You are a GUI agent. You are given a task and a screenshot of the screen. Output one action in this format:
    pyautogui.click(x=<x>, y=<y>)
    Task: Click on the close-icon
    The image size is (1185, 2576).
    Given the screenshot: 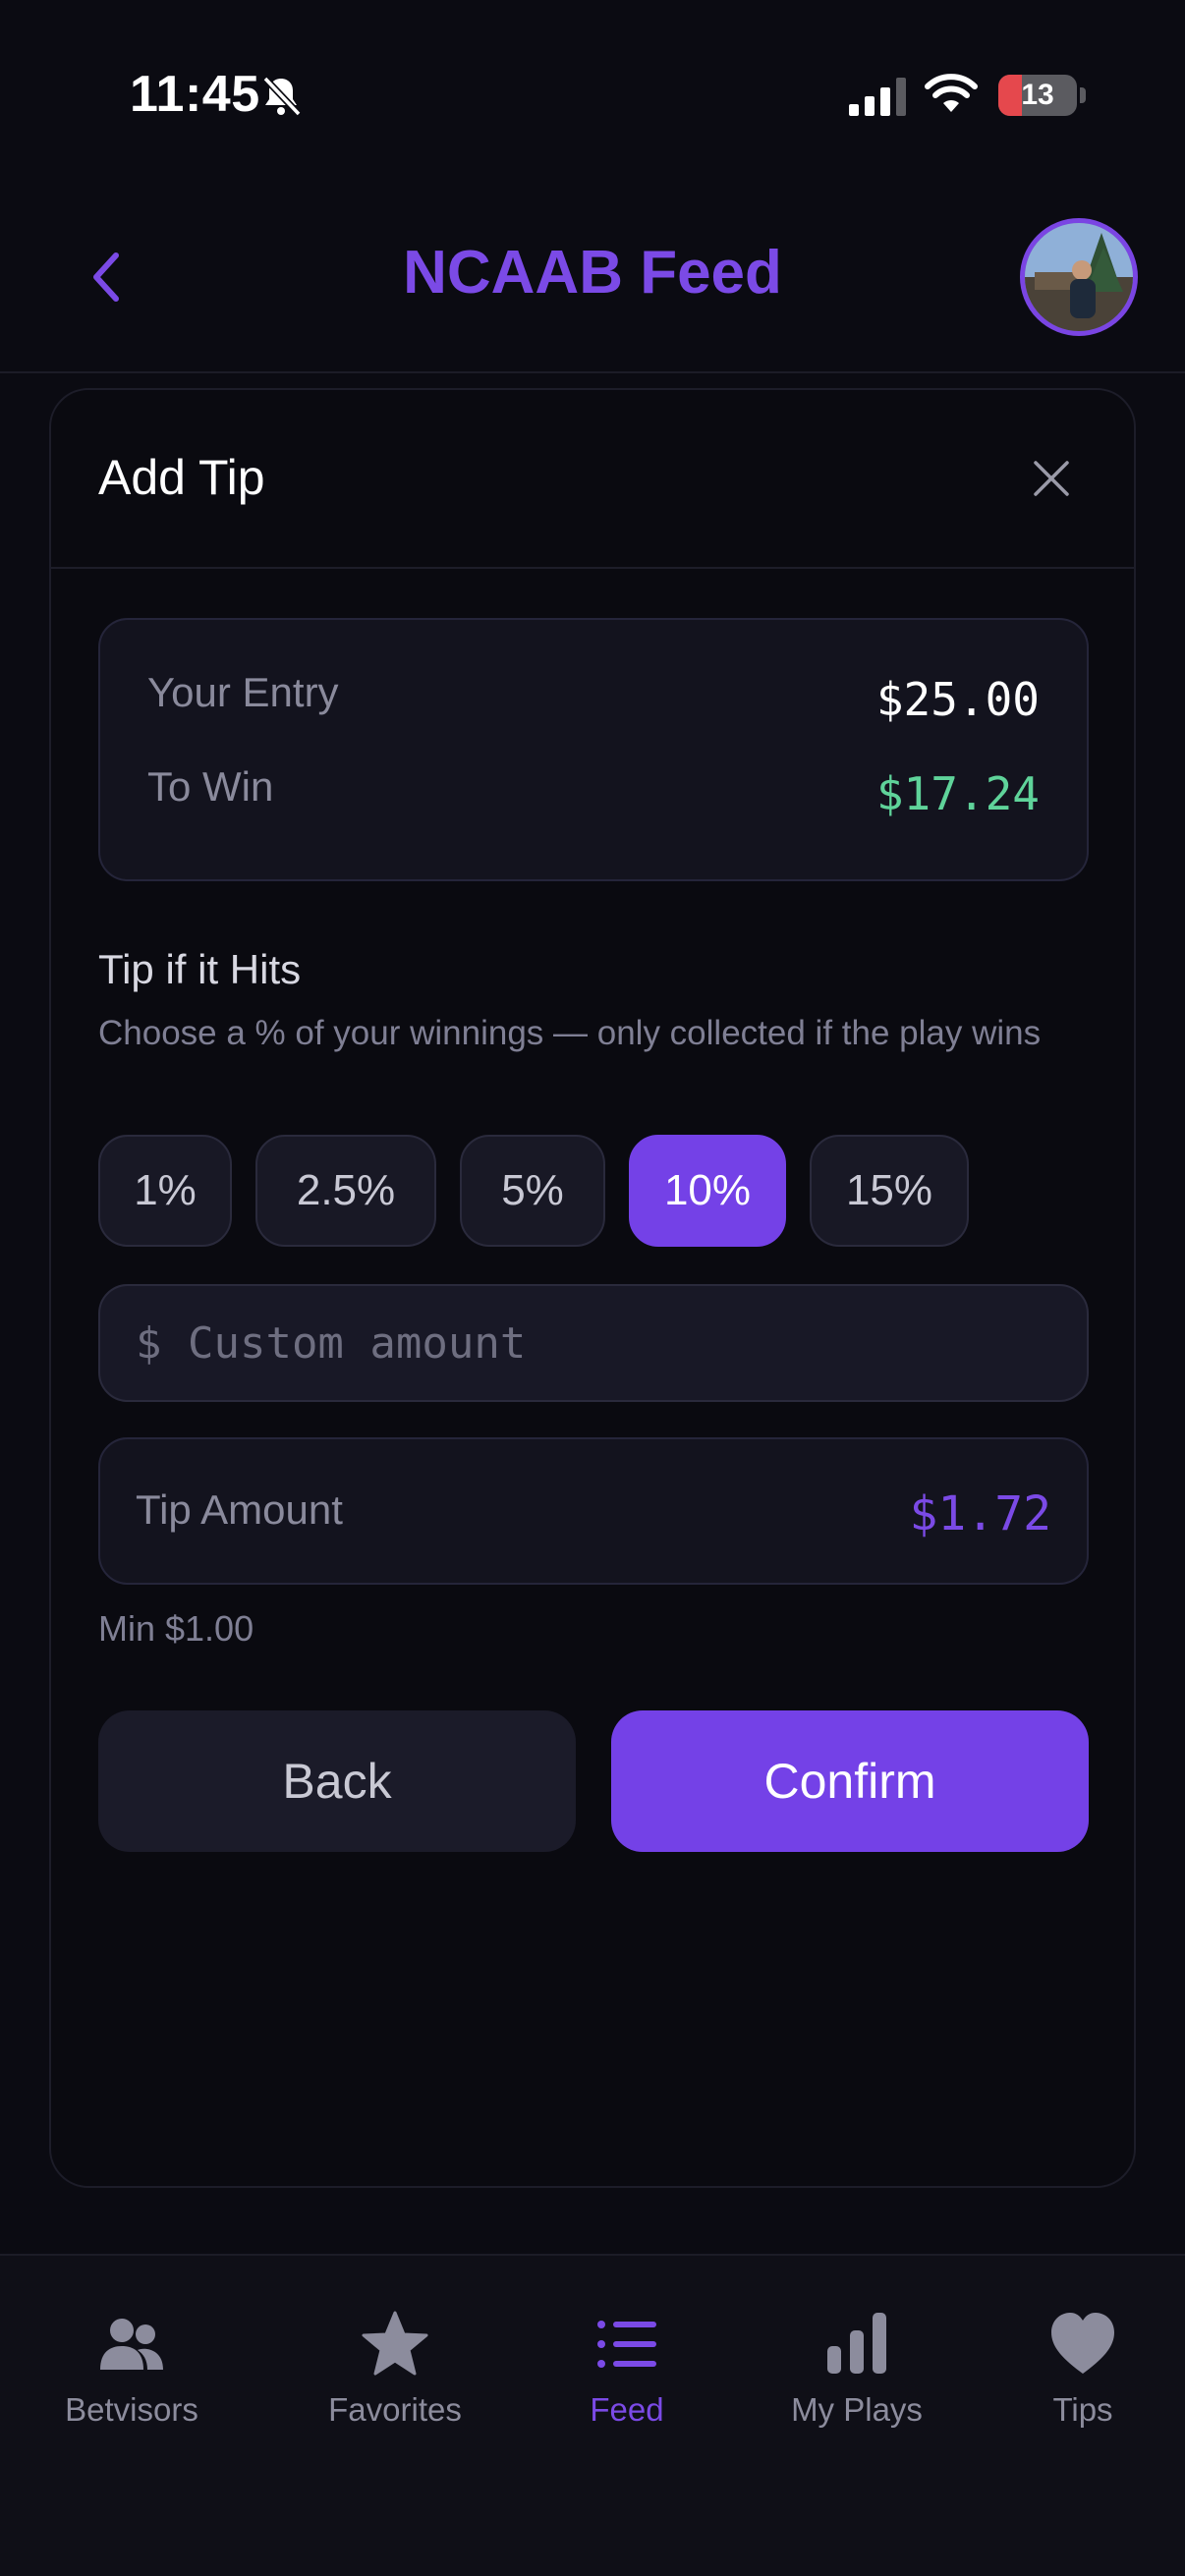 What is the action you would take?
    pyautogui.click(x=1052, y=478)
    